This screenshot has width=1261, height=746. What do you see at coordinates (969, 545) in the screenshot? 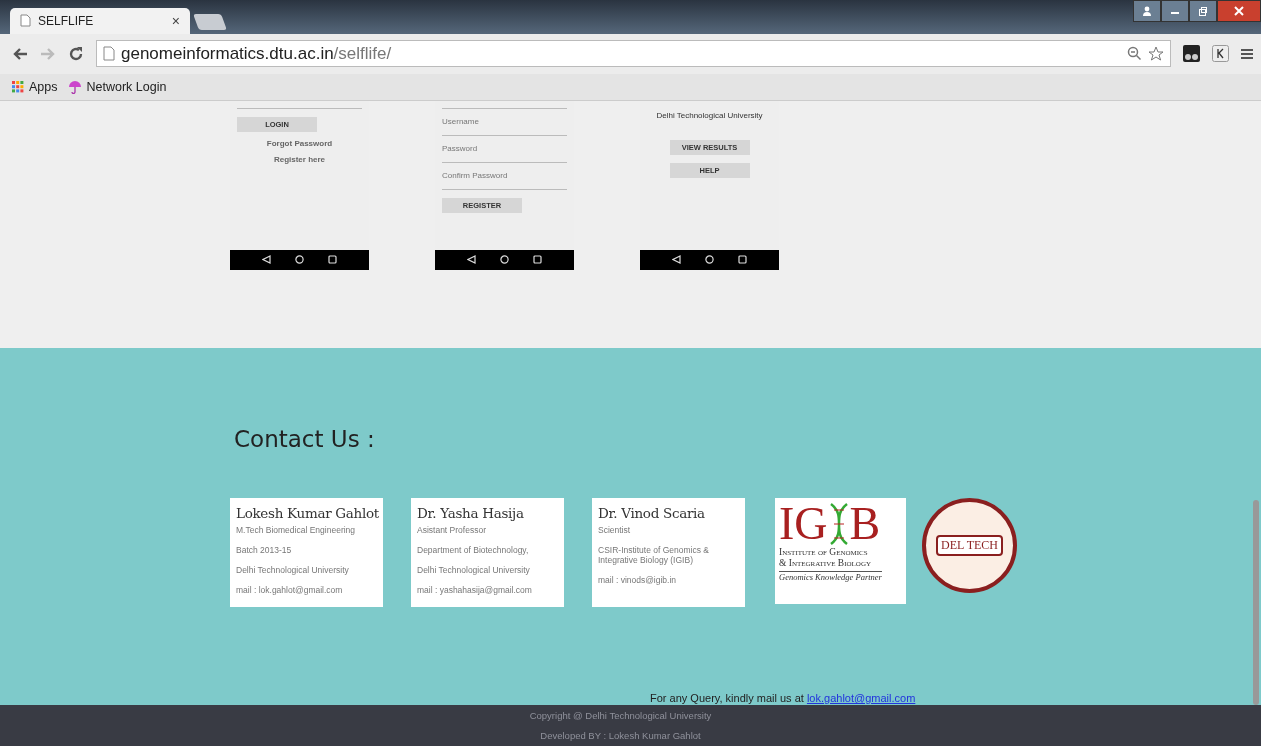
I see `university-seal: DEL TECH` at bounding box center [969, 545].